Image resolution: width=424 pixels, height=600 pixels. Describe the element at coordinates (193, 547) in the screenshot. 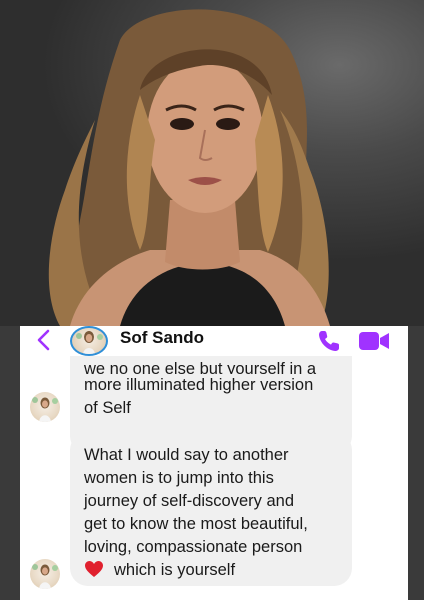

I see `message-line: loving, compassionate person` at that location.